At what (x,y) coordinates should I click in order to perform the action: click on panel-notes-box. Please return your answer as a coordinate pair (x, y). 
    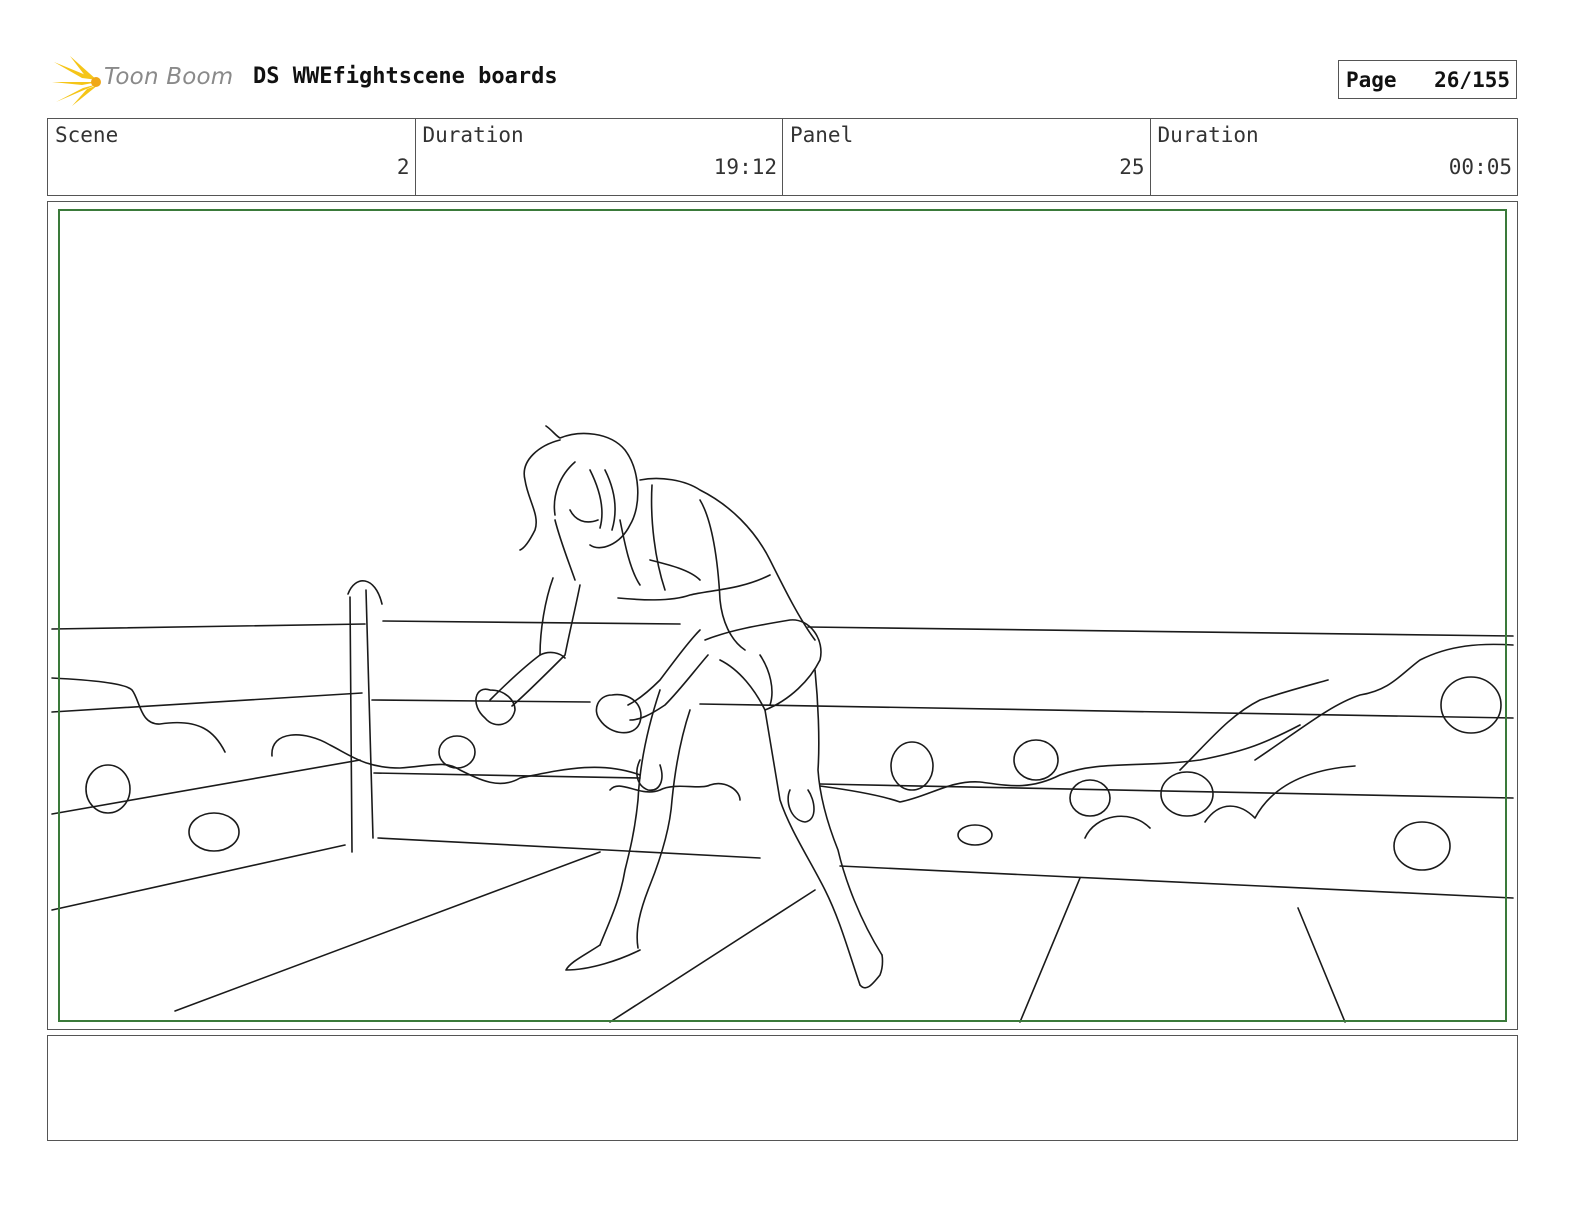
    Looking at the image, I should click on (782, 1088).